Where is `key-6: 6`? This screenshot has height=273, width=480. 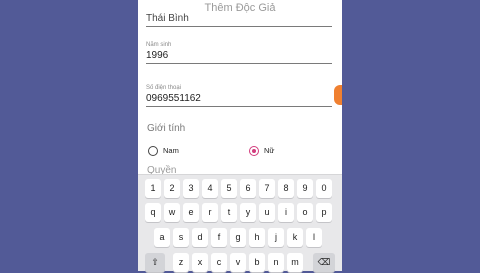 key-6: 6 is located at coordinates (248, 188).